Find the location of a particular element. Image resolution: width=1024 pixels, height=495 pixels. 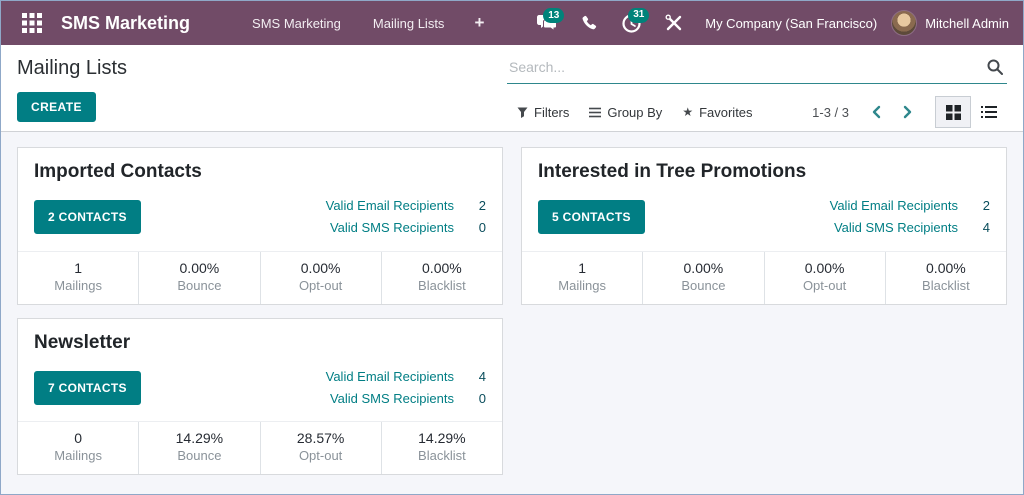

search-bar is located at coordinates (757, 69).